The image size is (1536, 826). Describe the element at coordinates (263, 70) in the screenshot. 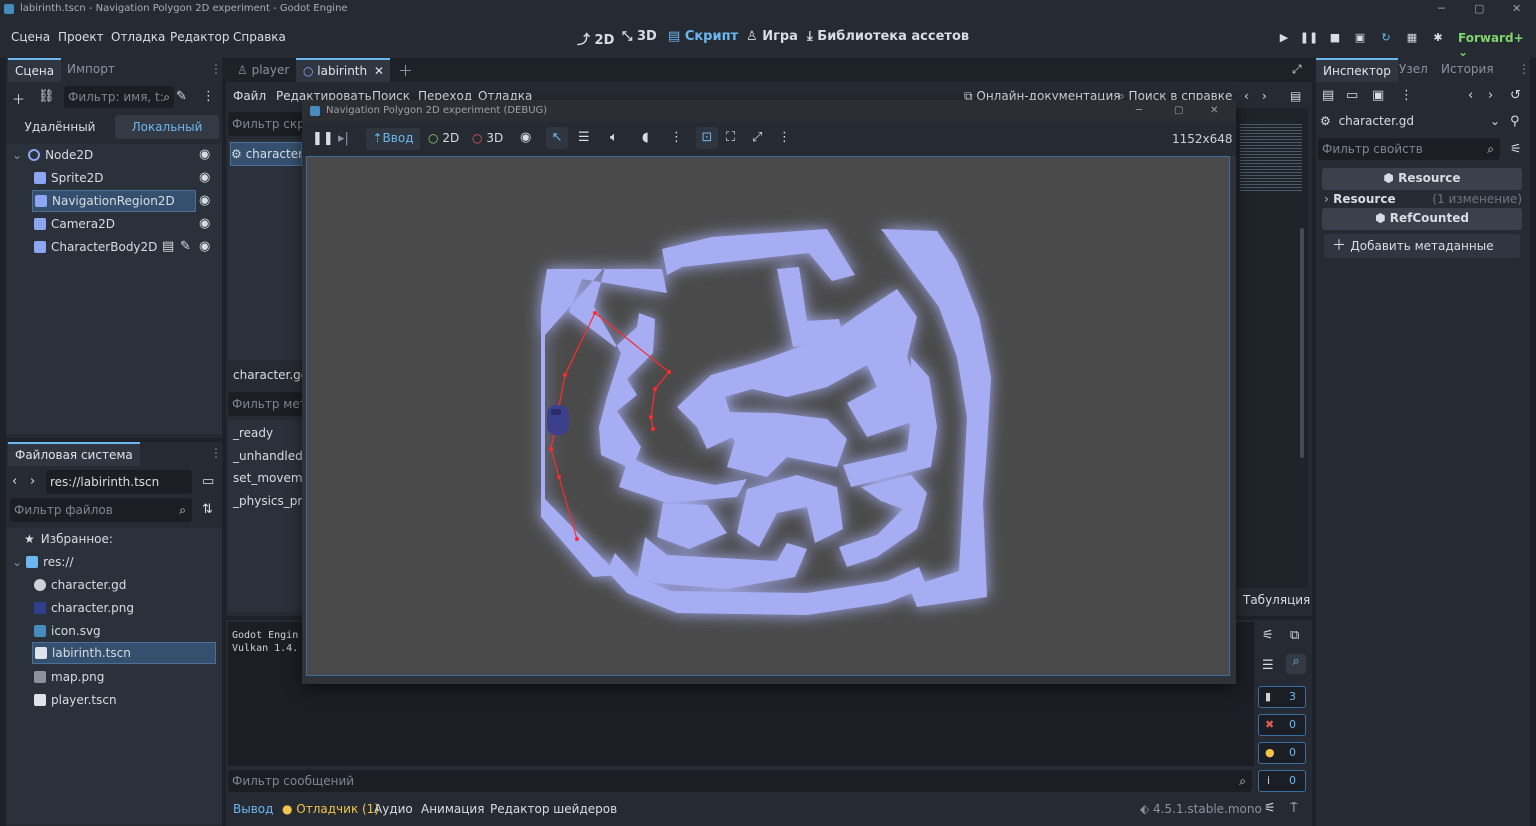

I see `tab-player: ♙ player` at that location.